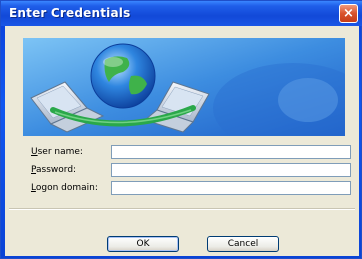  Describe the element at coordinates (231, 170) in the screenshot. I see `password-input` at that location.